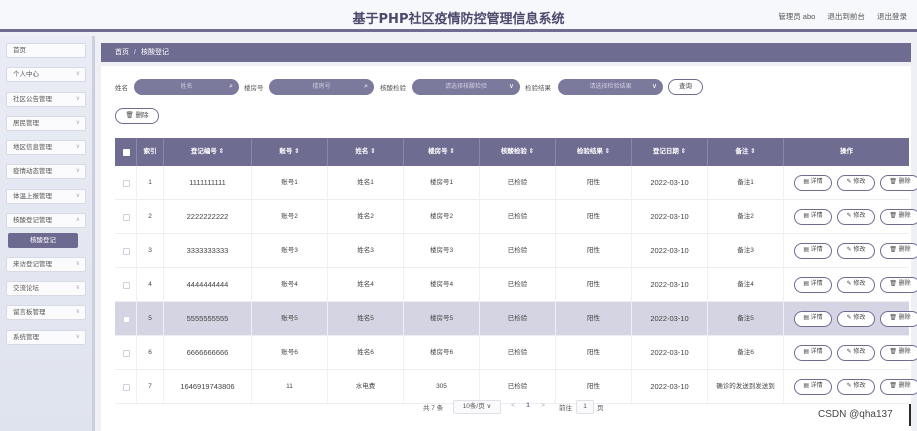 Image resolution: width=917 pixels, height=431 pixels. I want to click on next-page-button: >, so click(543, 407).